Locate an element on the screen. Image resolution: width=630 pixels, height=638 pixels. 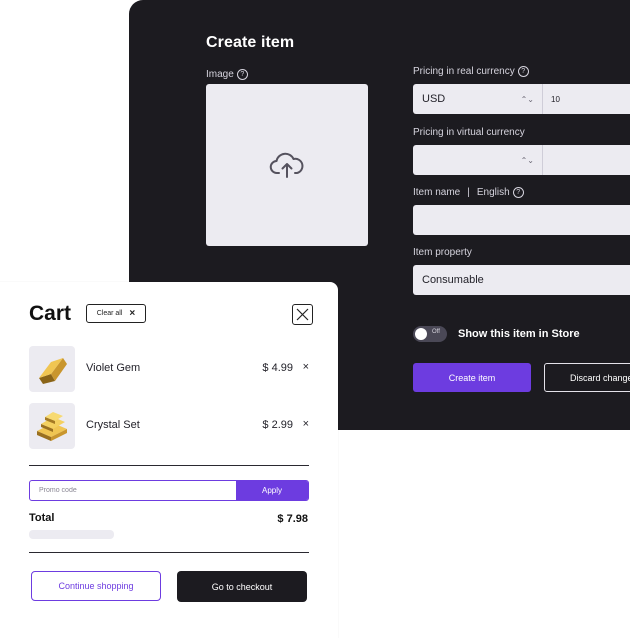
gold-bars-stack-icon is located at coordinates (52, 426).